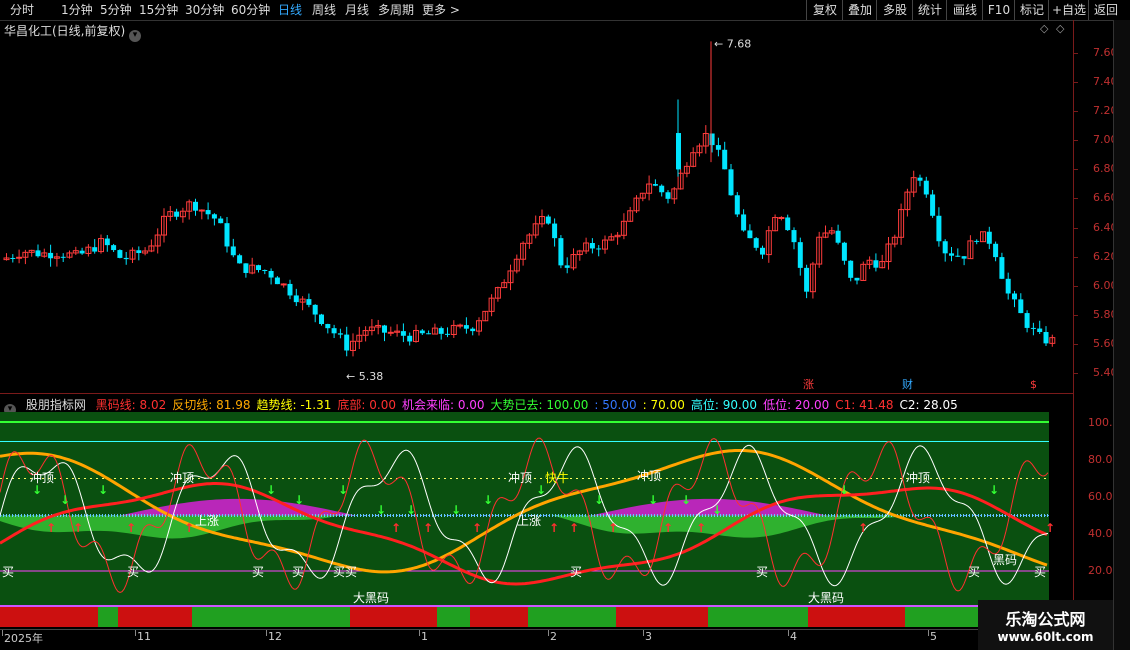 The image size is (1130, 650). What do you see at coordinates (1031, 10) in the screenshot?
I see `mark-button: 标记` at bounding box center [1031, 10].